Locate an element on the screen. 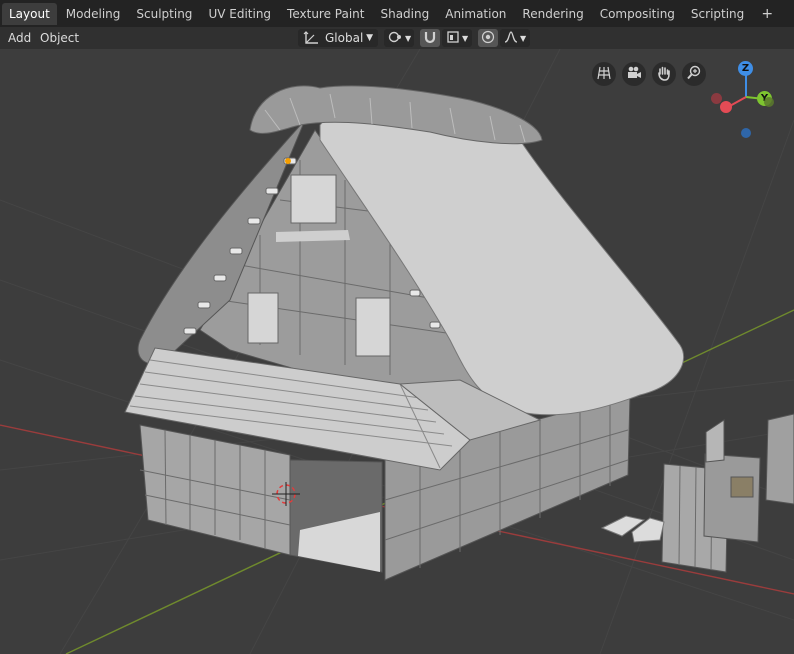 Image resolution: width=794 pixels, height=654 pixels. tab-sculpting: Sculpting is located at coordinates (164, 14).